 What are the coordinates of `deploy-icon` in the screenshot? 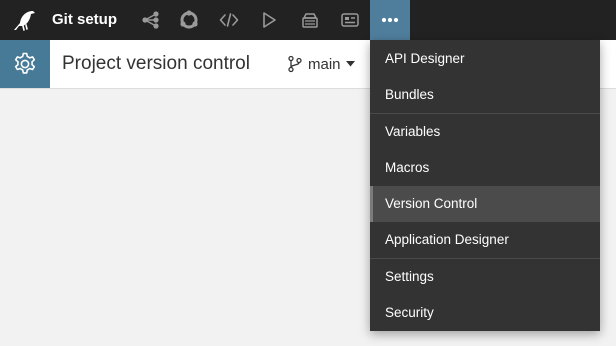 It's located at (310, 20).